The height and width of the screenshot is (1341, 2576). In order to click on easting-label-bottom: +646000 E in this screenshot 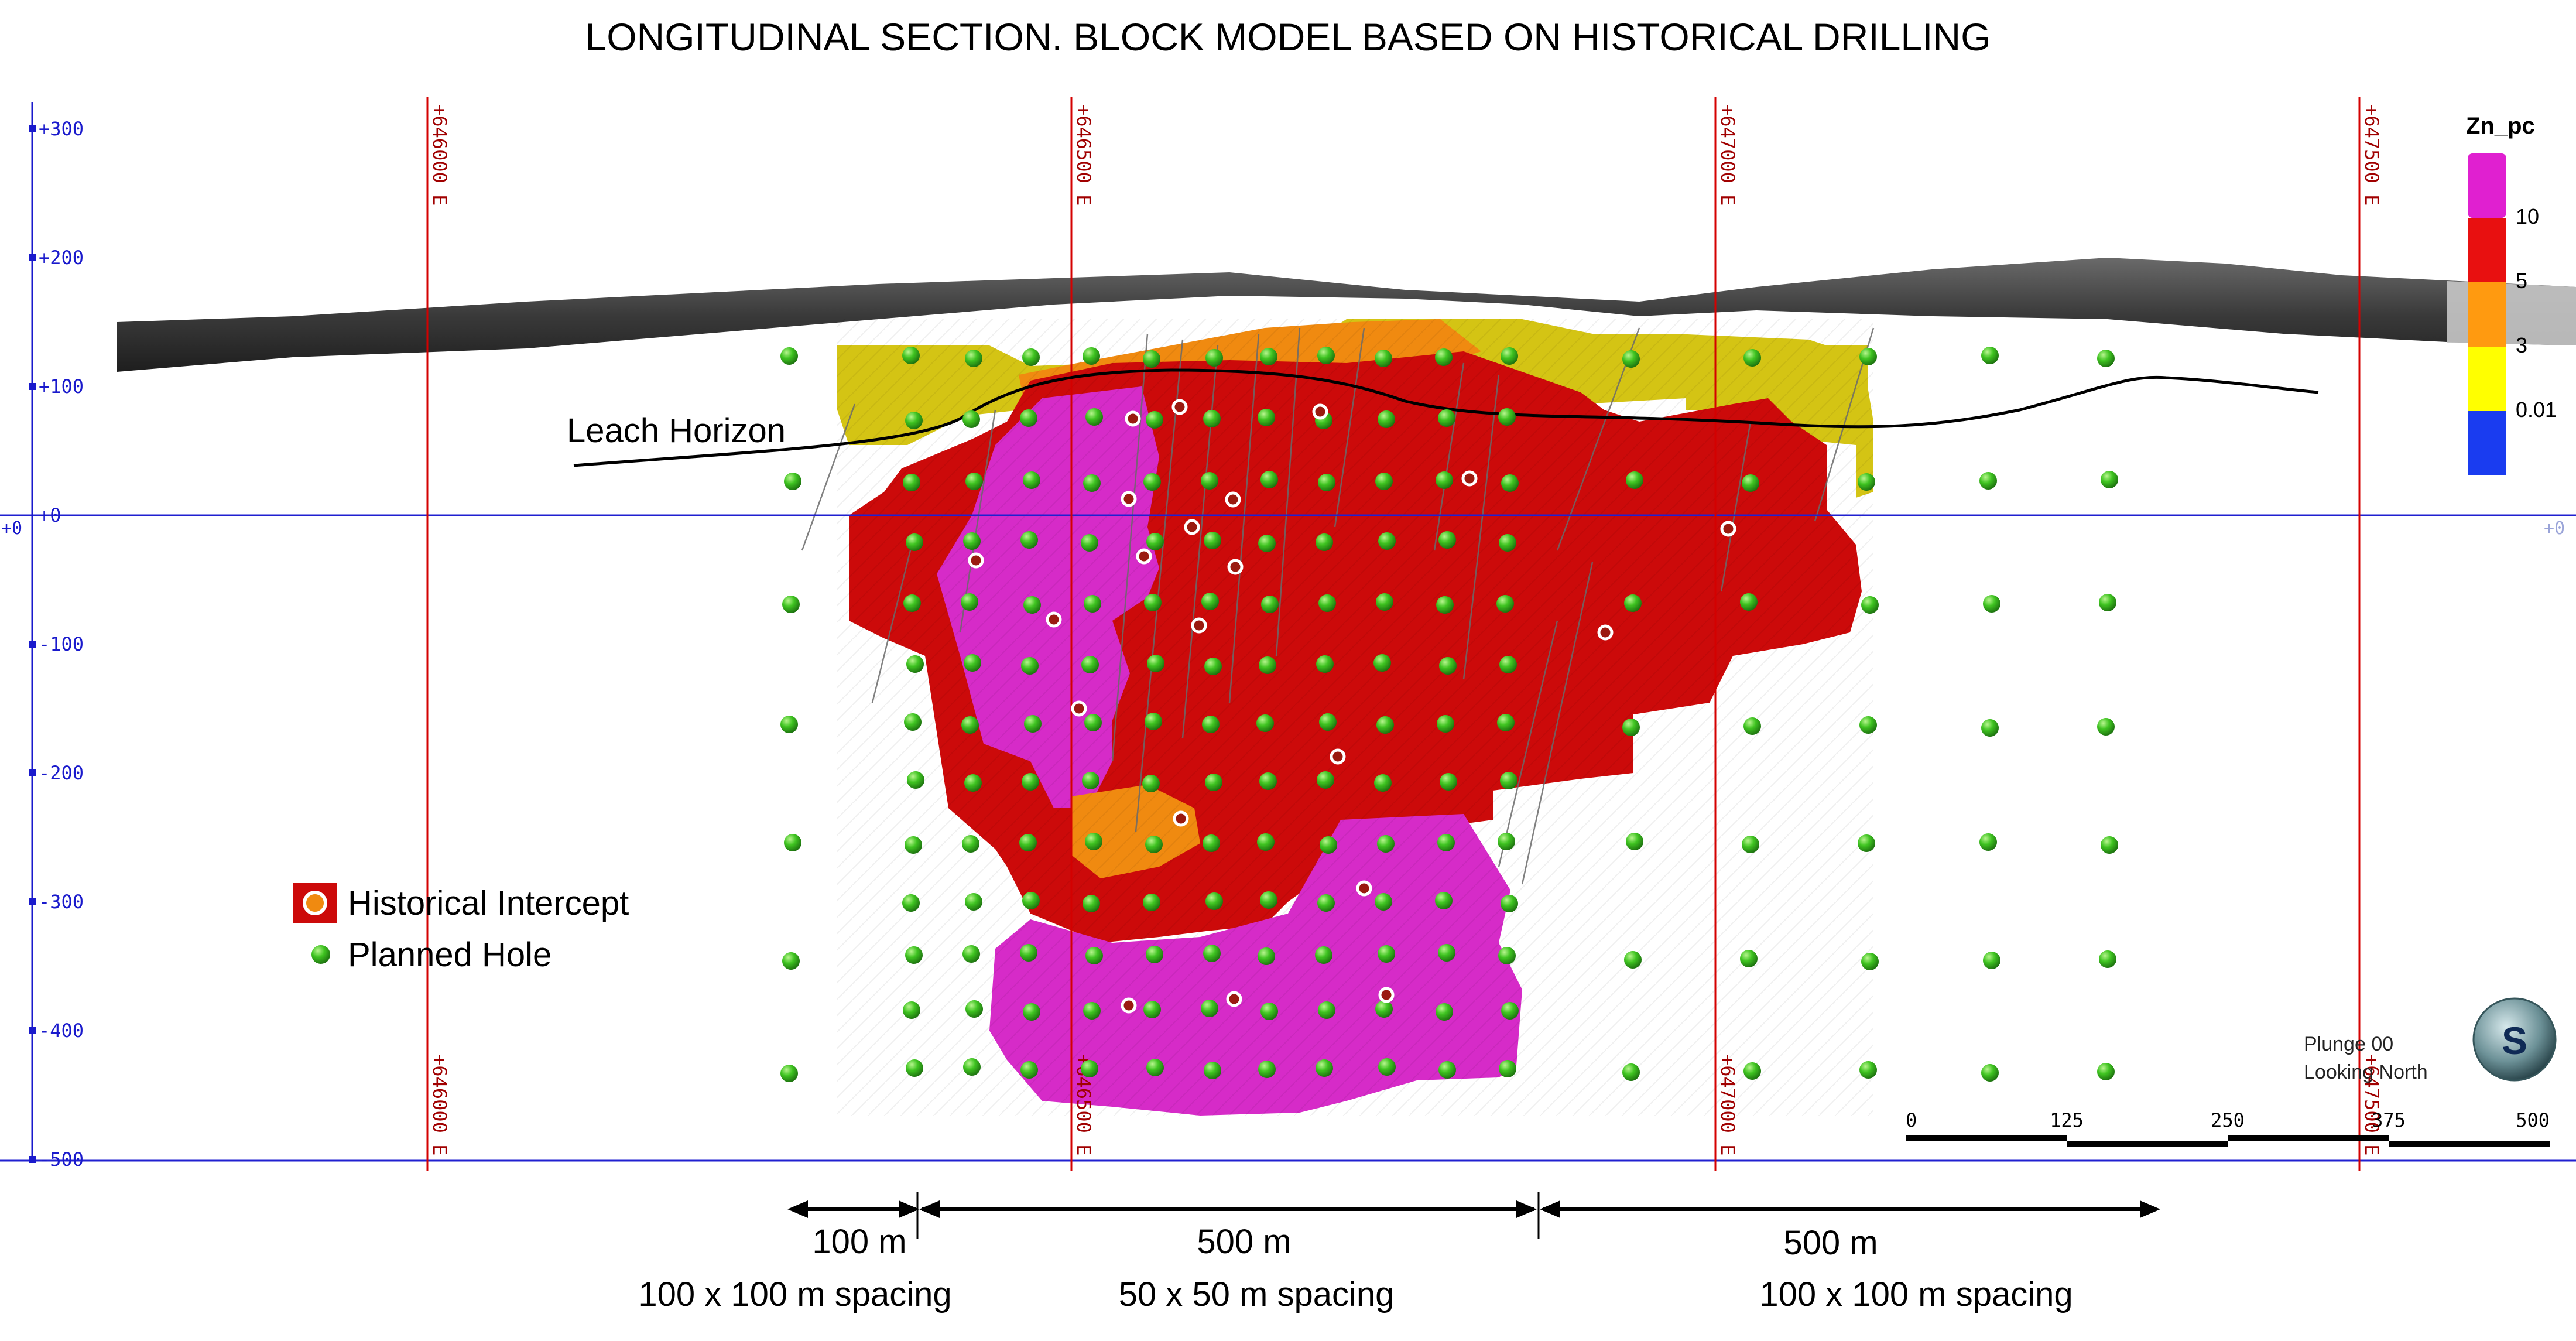, I will do `click(440, 1104)`.